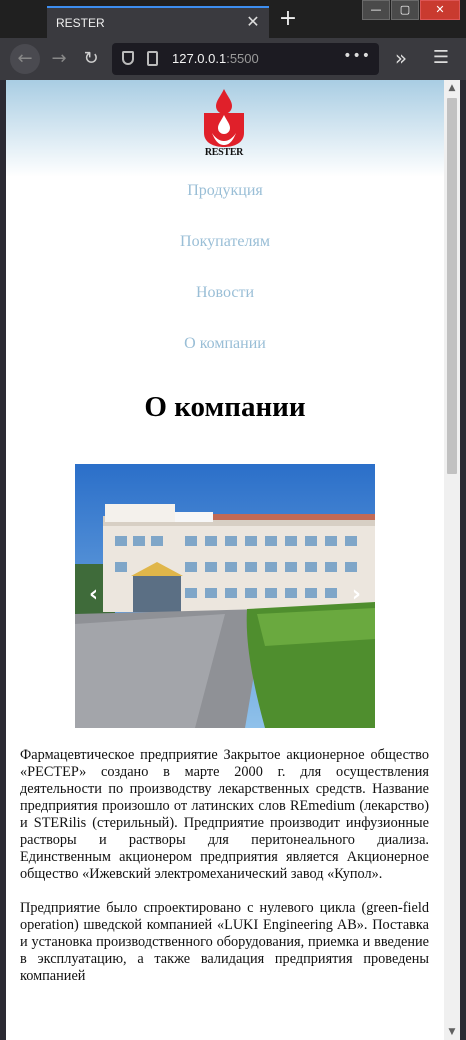  What do you see at coordinates (452, 560) in the screenshot?
I see `page-scrollbar: ▲ ▼` at bounding box center [452, 560].